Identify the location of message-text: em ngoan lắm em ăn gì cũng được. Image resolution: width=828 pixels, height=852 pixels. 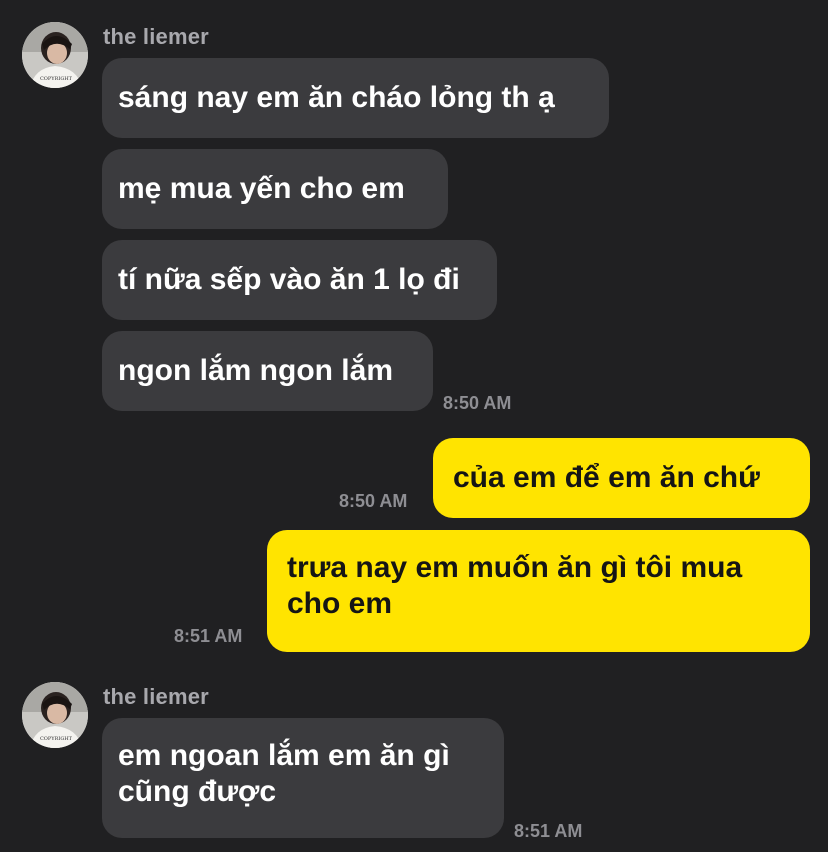
(284, 773).